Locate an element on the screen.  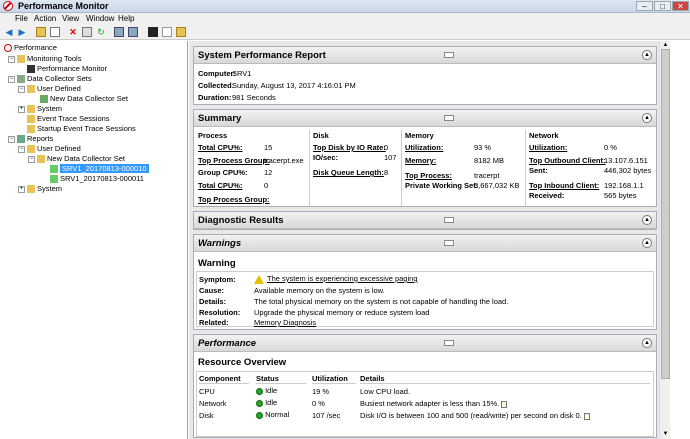
menu-file: File is located at coordinates (21, 18).